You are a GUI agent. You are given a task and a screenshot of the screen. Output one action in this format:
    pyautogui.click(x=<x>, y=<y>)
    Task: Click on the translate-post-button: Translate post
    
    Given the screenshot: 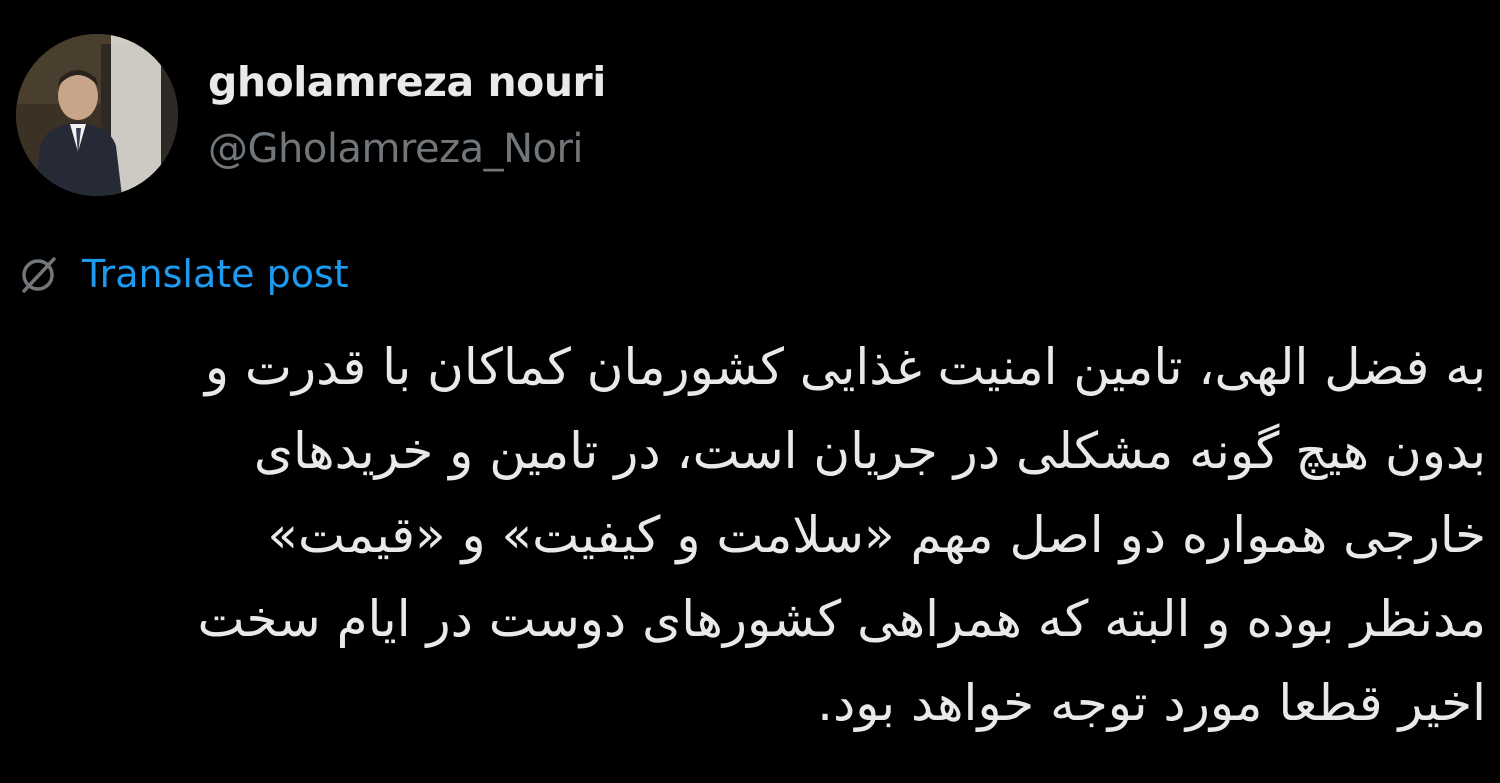 What is the action you would take?
    pyautogui.click(x=182, y=274)
    